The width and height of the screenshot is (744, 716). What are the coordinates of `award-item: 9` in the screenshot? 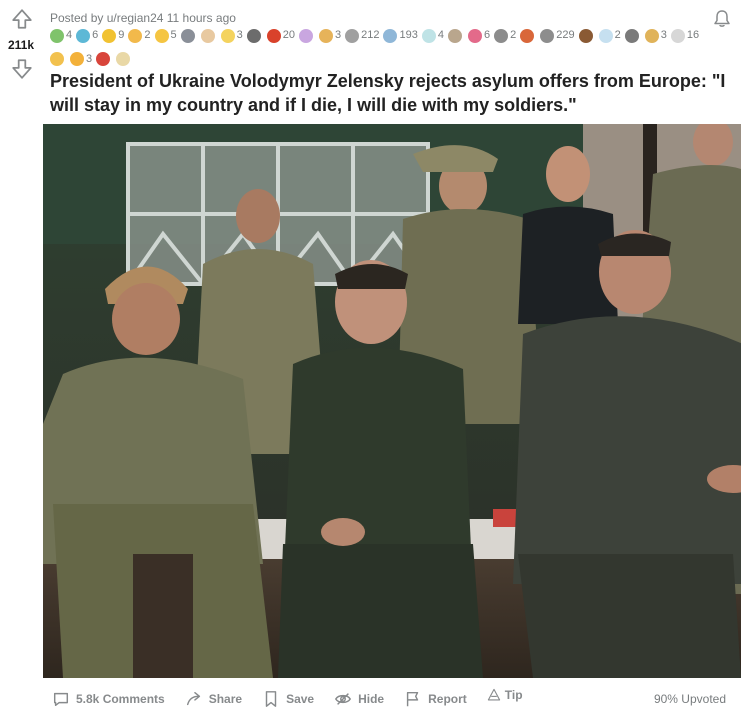 It's located at (113, 35).